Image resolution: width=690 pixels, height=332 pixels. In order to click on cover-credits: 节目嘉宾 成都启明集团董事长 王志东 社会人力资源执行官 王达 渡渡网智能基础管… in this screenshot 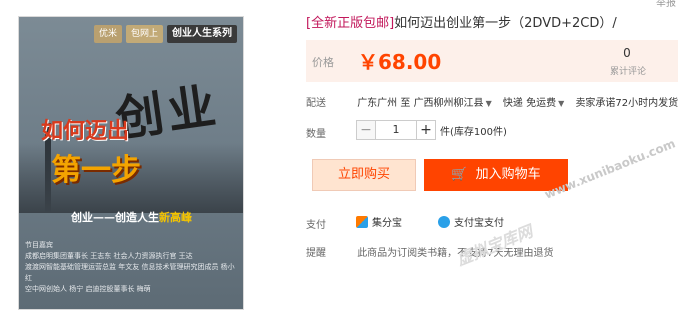, I will do `click(130, 267)`.